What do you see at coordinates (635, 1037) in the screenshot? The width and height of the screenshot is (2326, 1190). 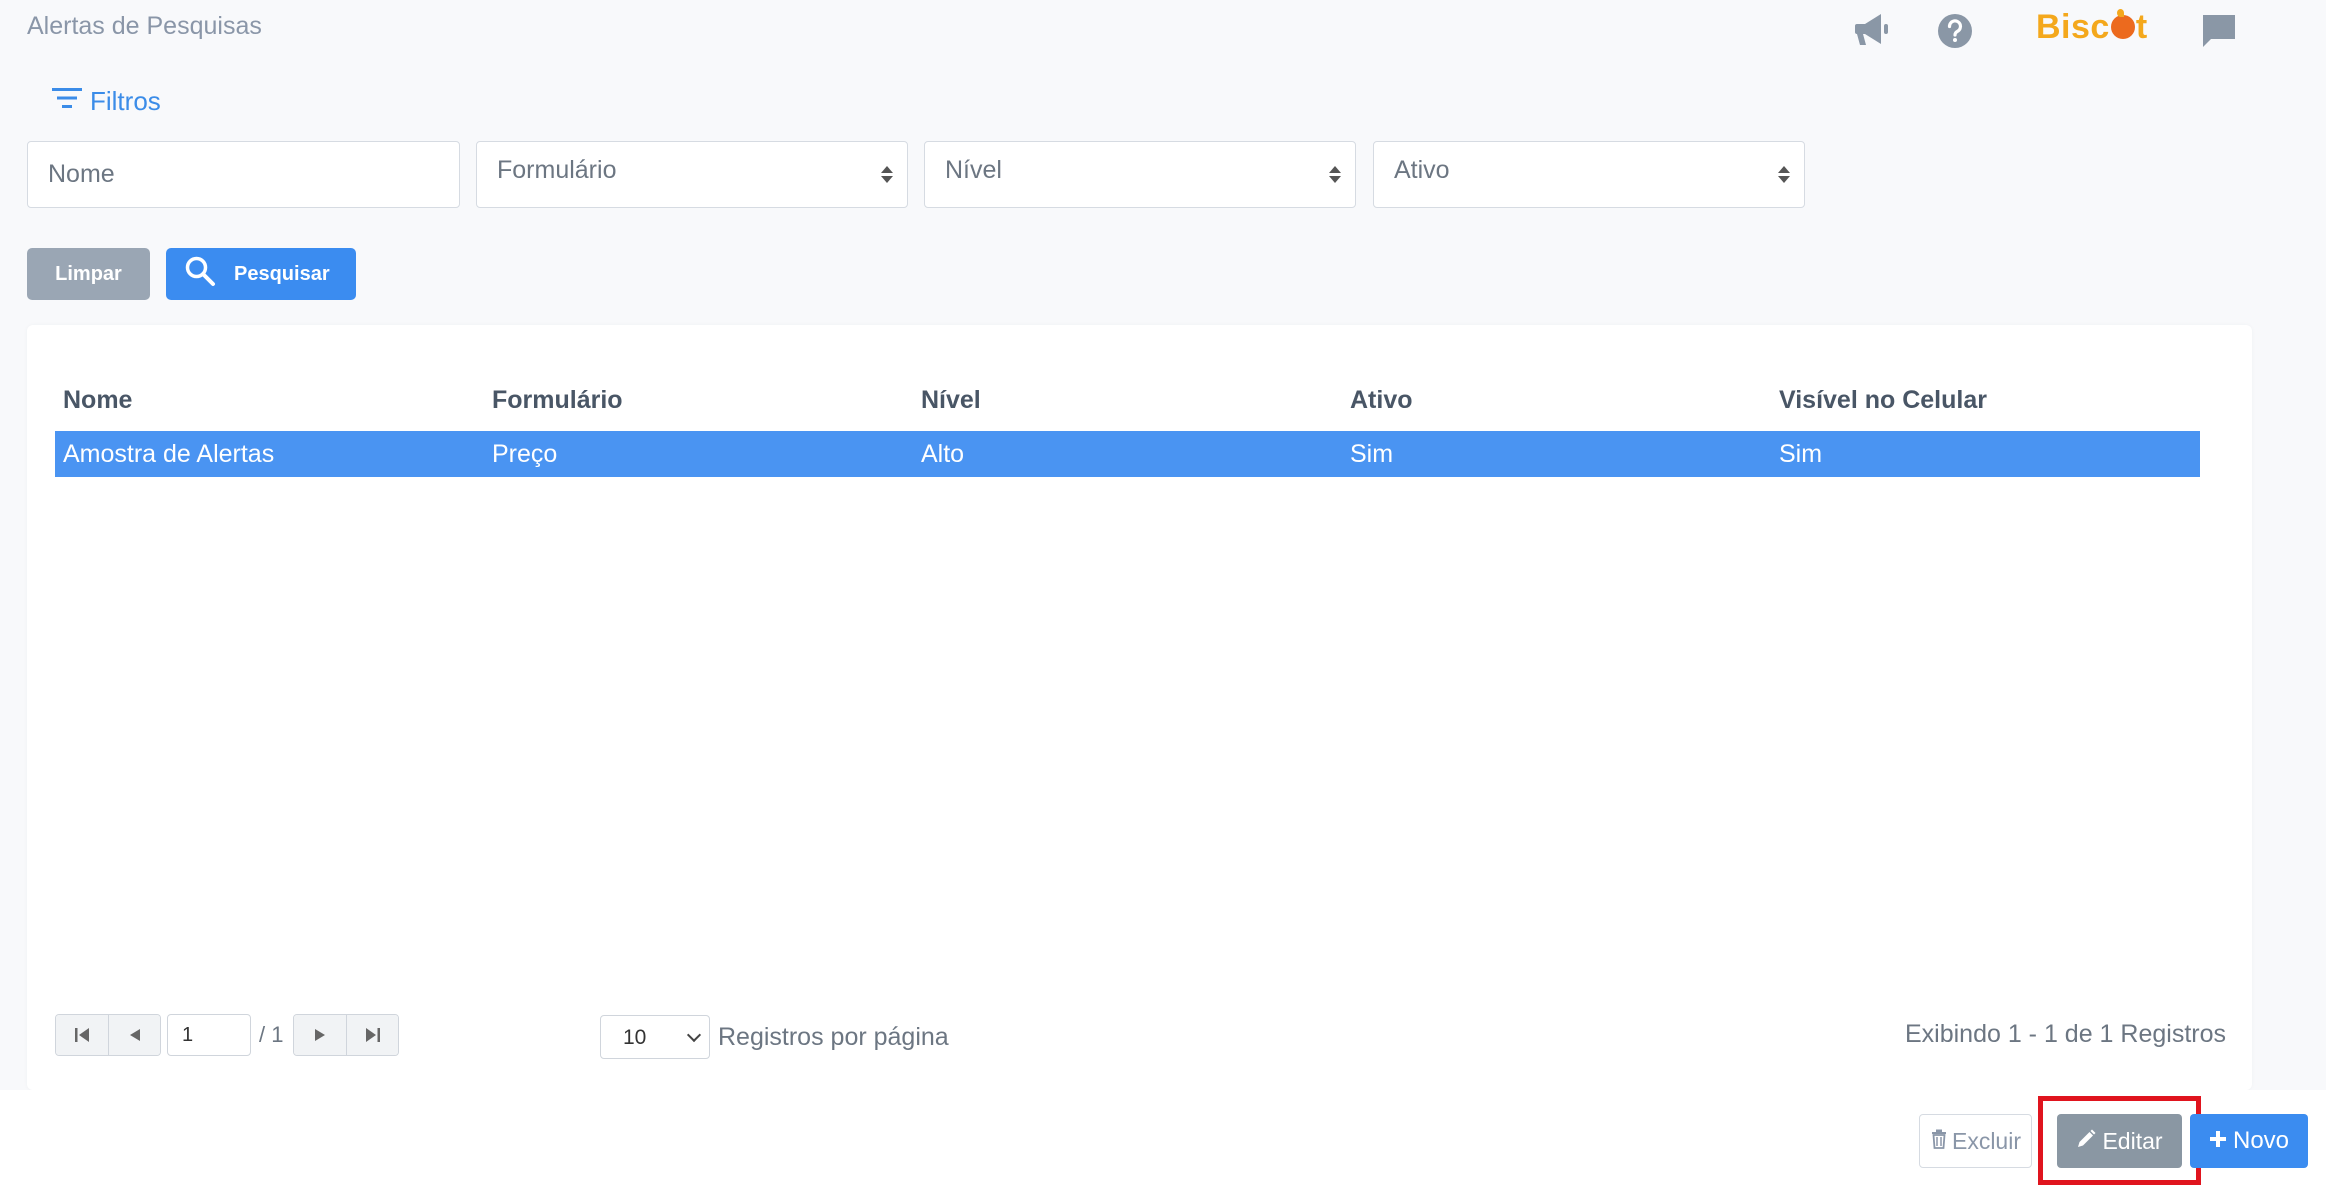 I see `per-page-value: 10` at bounding box center [635, 1037].